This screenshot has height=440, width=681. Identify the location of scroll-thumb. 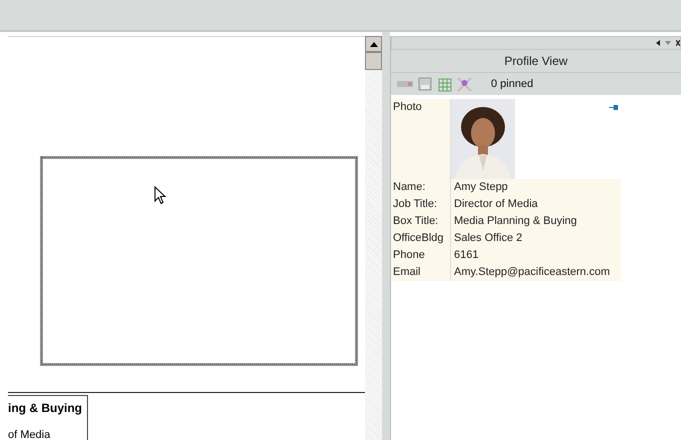
(373, 61).